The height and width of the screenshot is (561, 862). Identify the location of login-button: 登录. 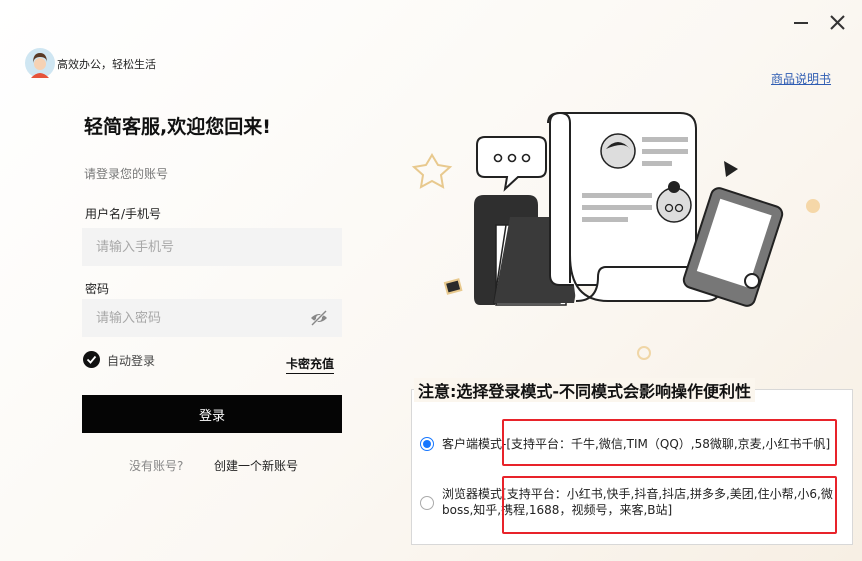
(212, 414).